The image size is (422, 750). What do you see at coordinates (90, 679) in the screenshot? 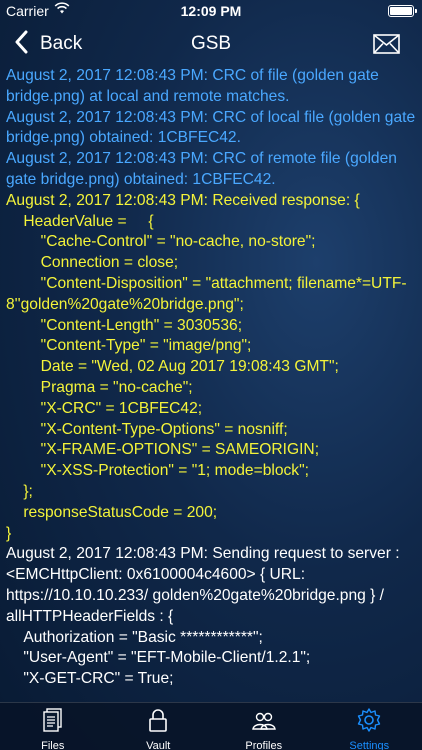
I see `log-line: "X-GET-CRC" = True;` at bounding box center [90, 679].